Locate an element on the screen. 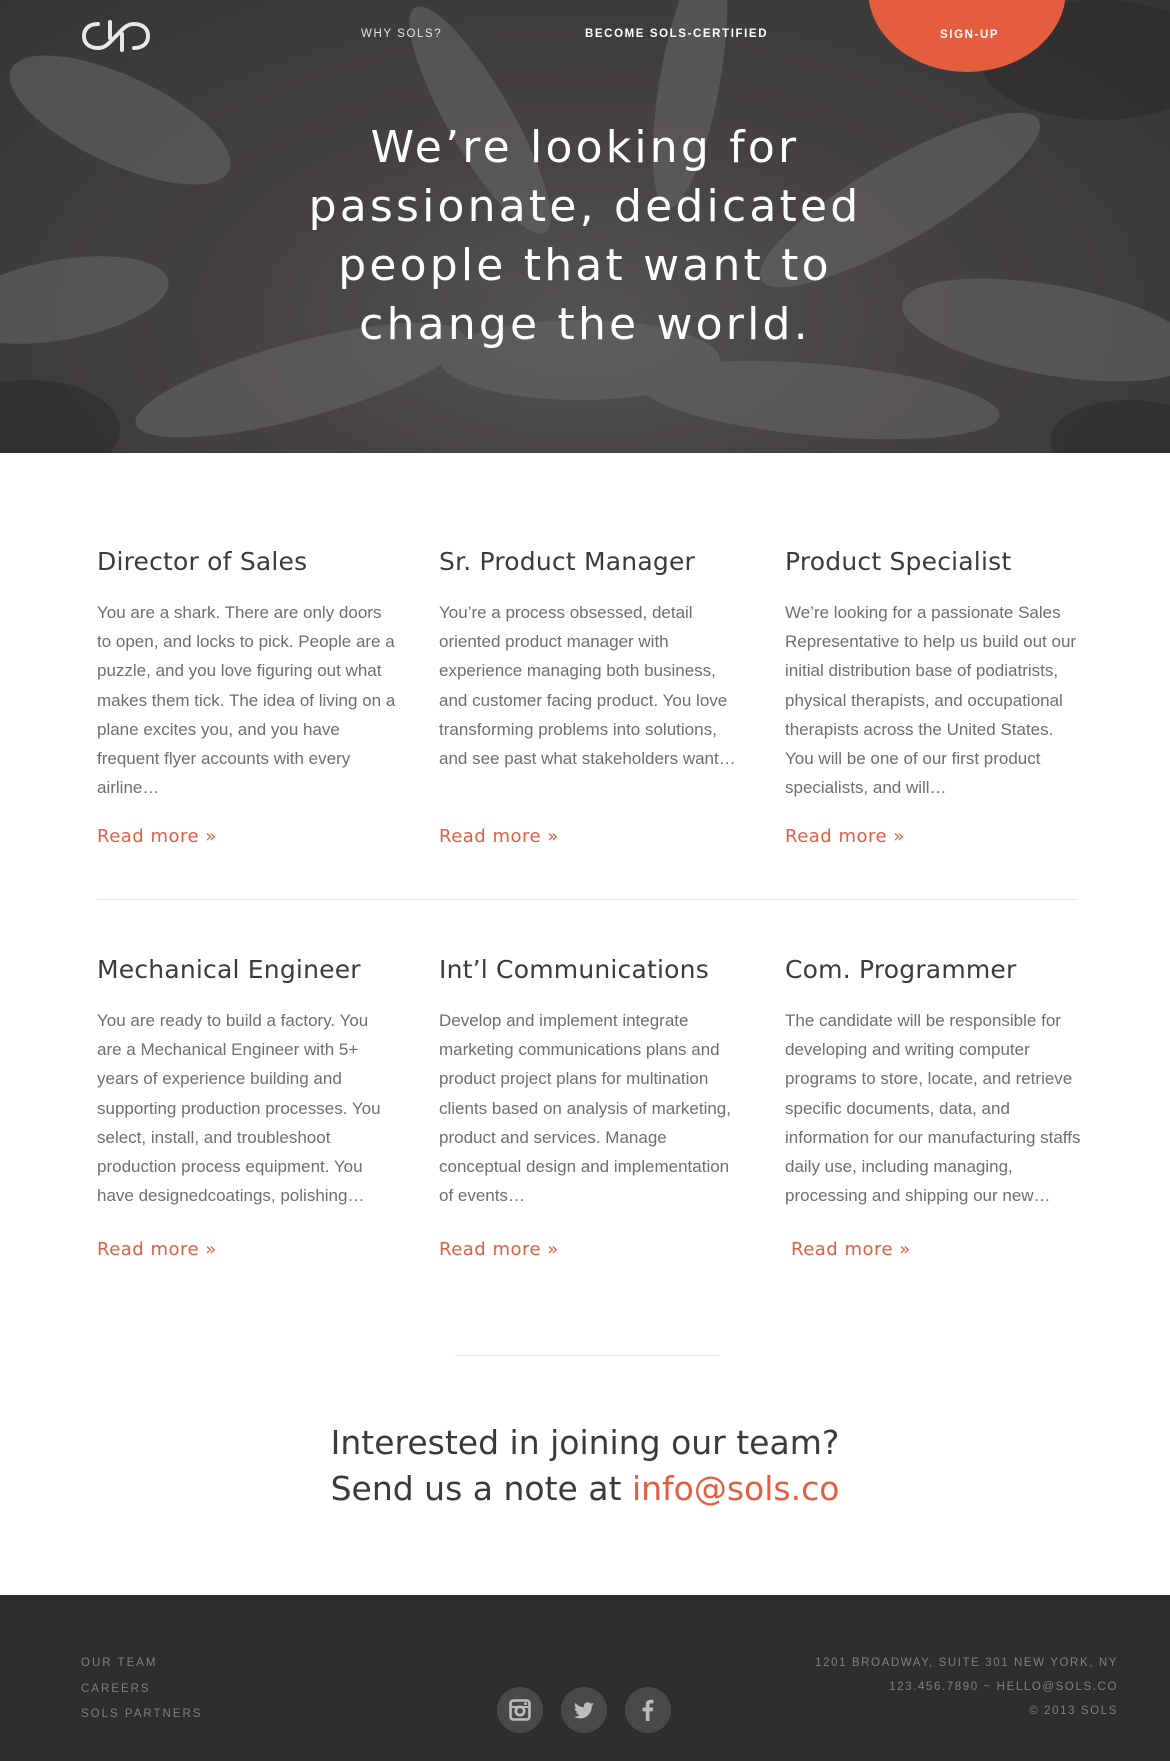 Image resolution: width=1170 pixels, height=1761 pixels. footer-copyright: © 2013 SOLS is located at coordinates (1073, 1711).